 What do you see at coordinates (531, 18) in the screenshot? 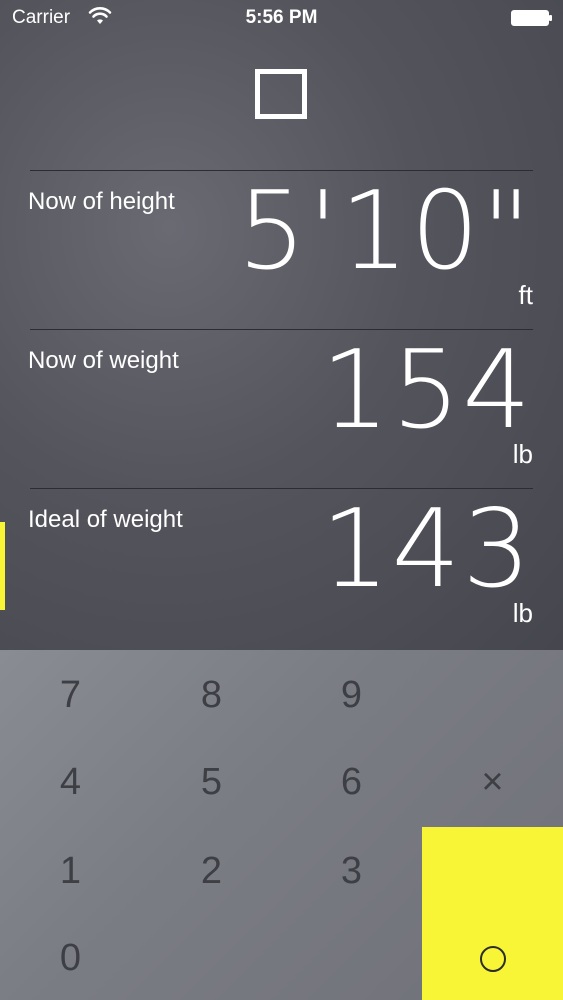
I see `battery-icon` at bounding box center [531, 18].